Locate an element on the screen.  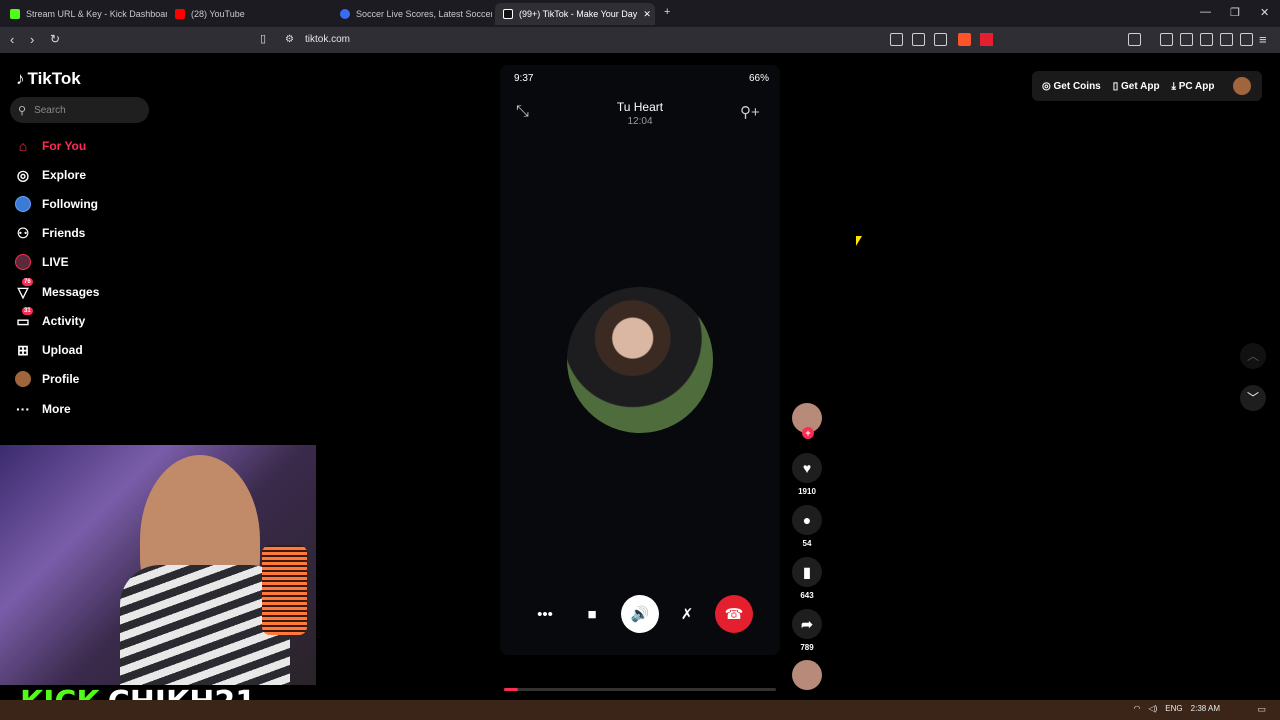
nav-live: LIVE is located at coordinates (41, 262).